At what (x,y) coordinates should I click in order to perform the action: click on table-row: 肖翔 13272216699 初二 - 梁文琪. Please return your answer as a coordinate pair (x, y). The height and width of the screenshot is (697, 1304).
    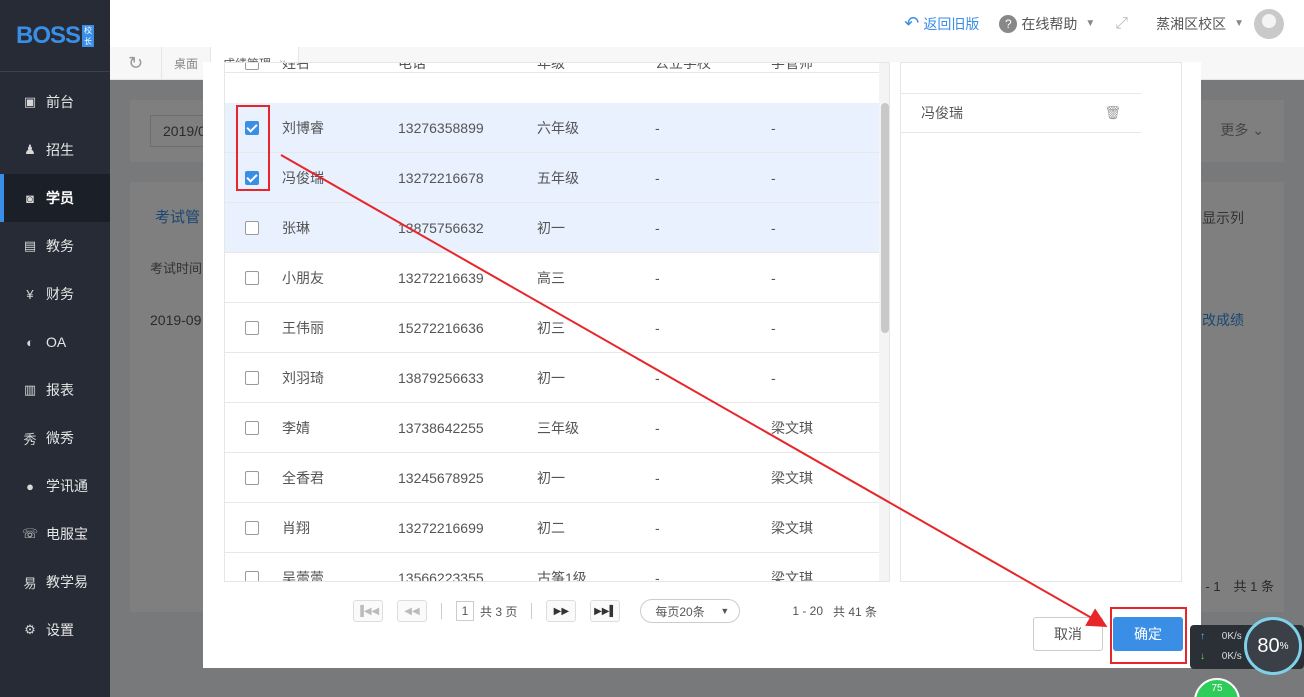
    Looking at the image, I should click on (553, 528).